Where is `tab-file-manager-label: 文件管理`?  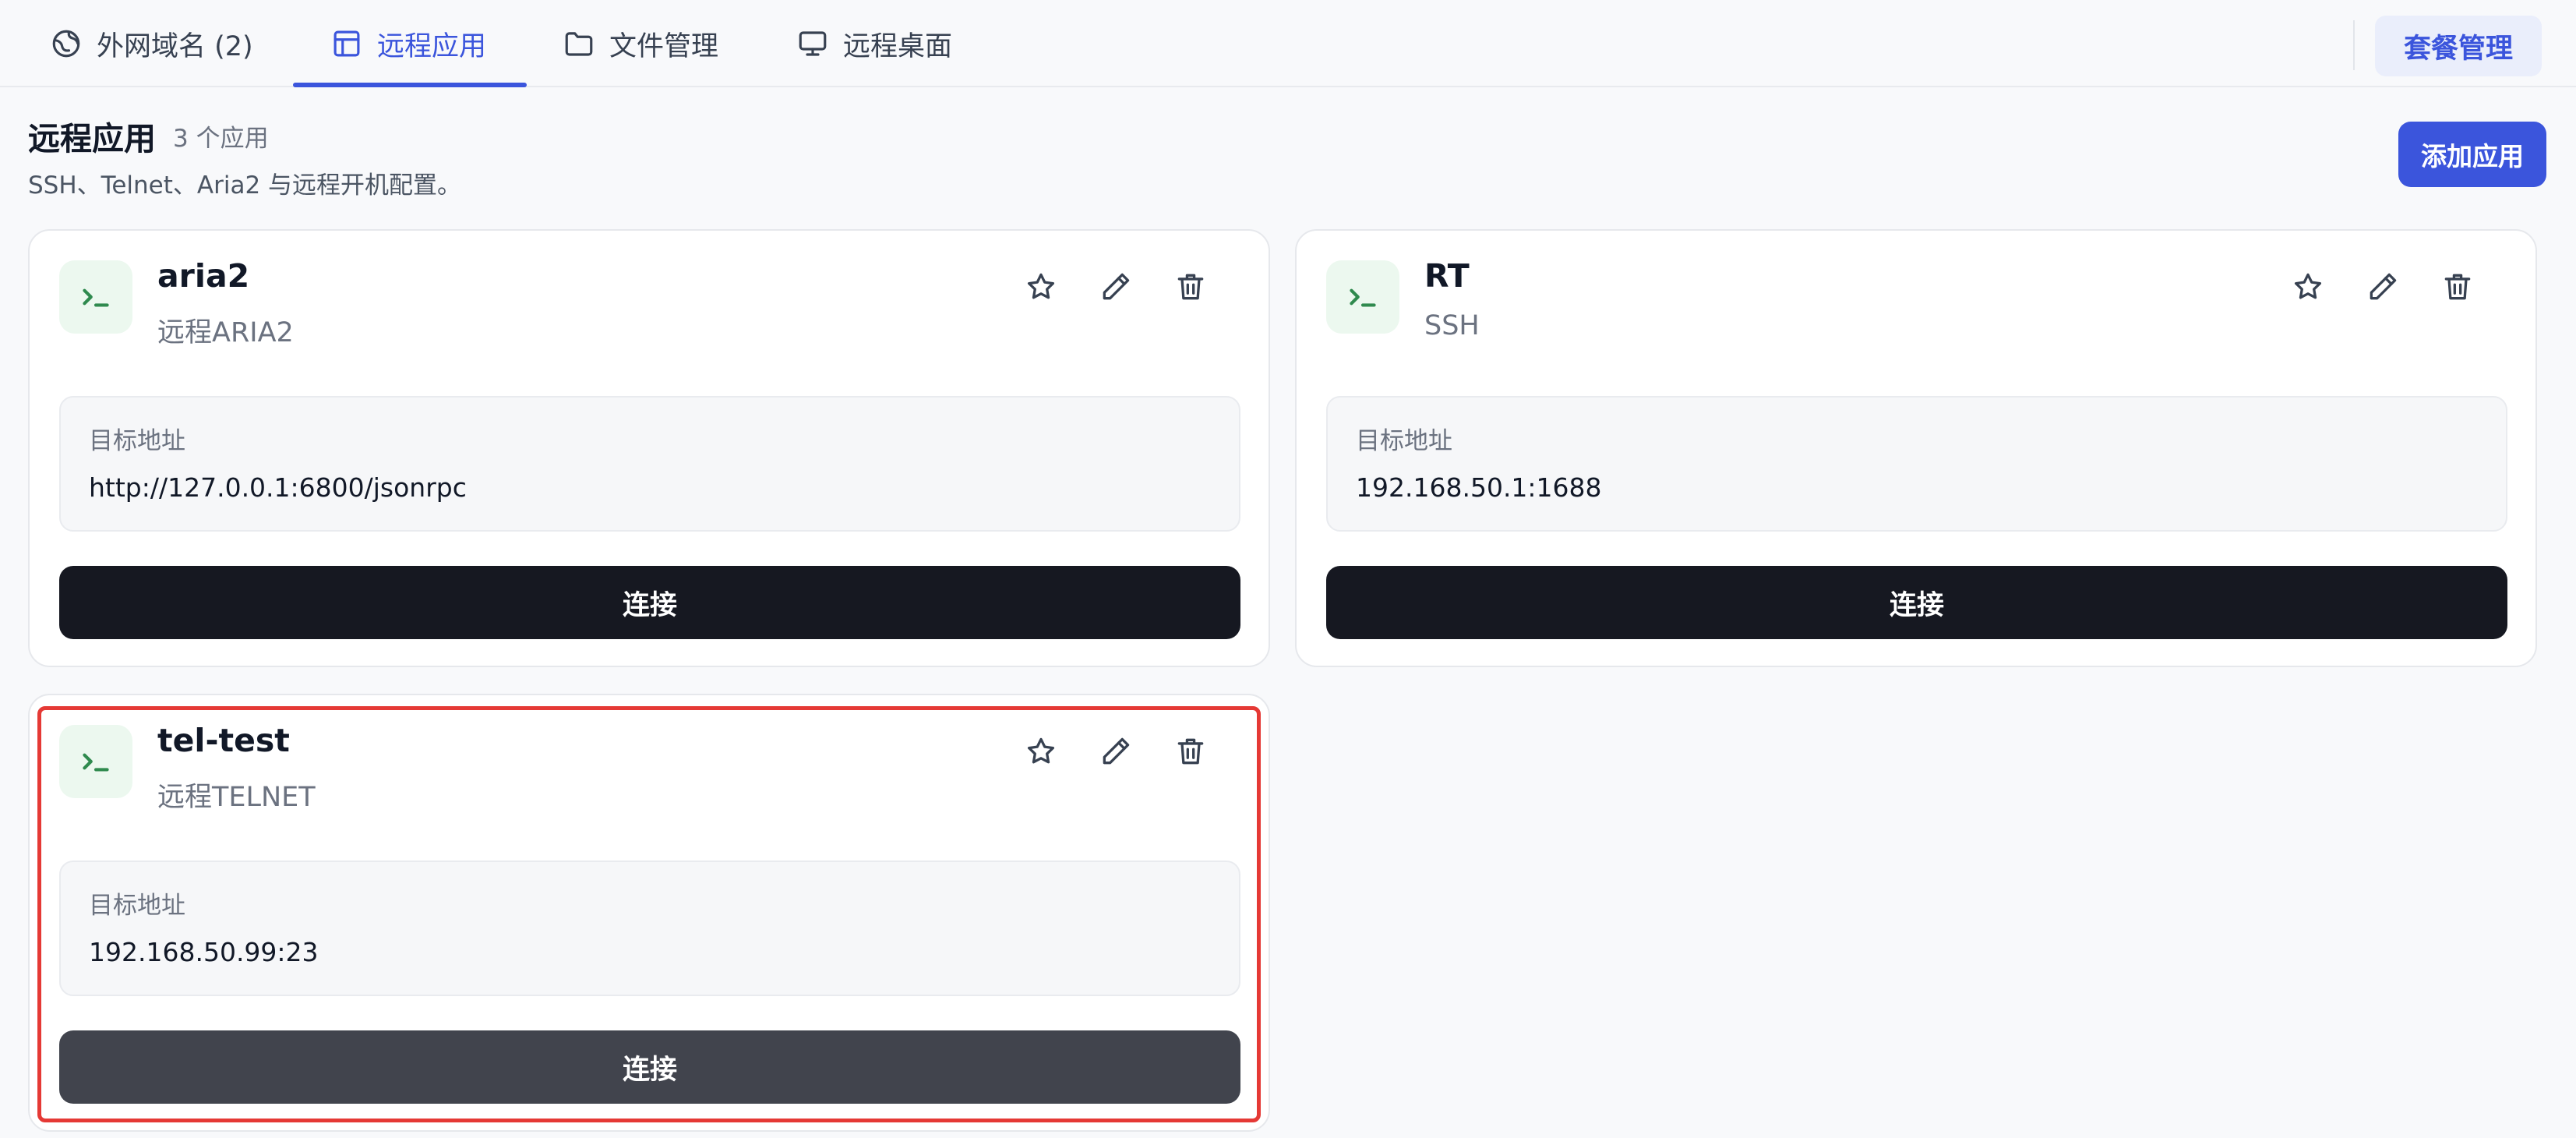
tab-file-manager-label: 文件管理 is located at coordinates (664, 46).